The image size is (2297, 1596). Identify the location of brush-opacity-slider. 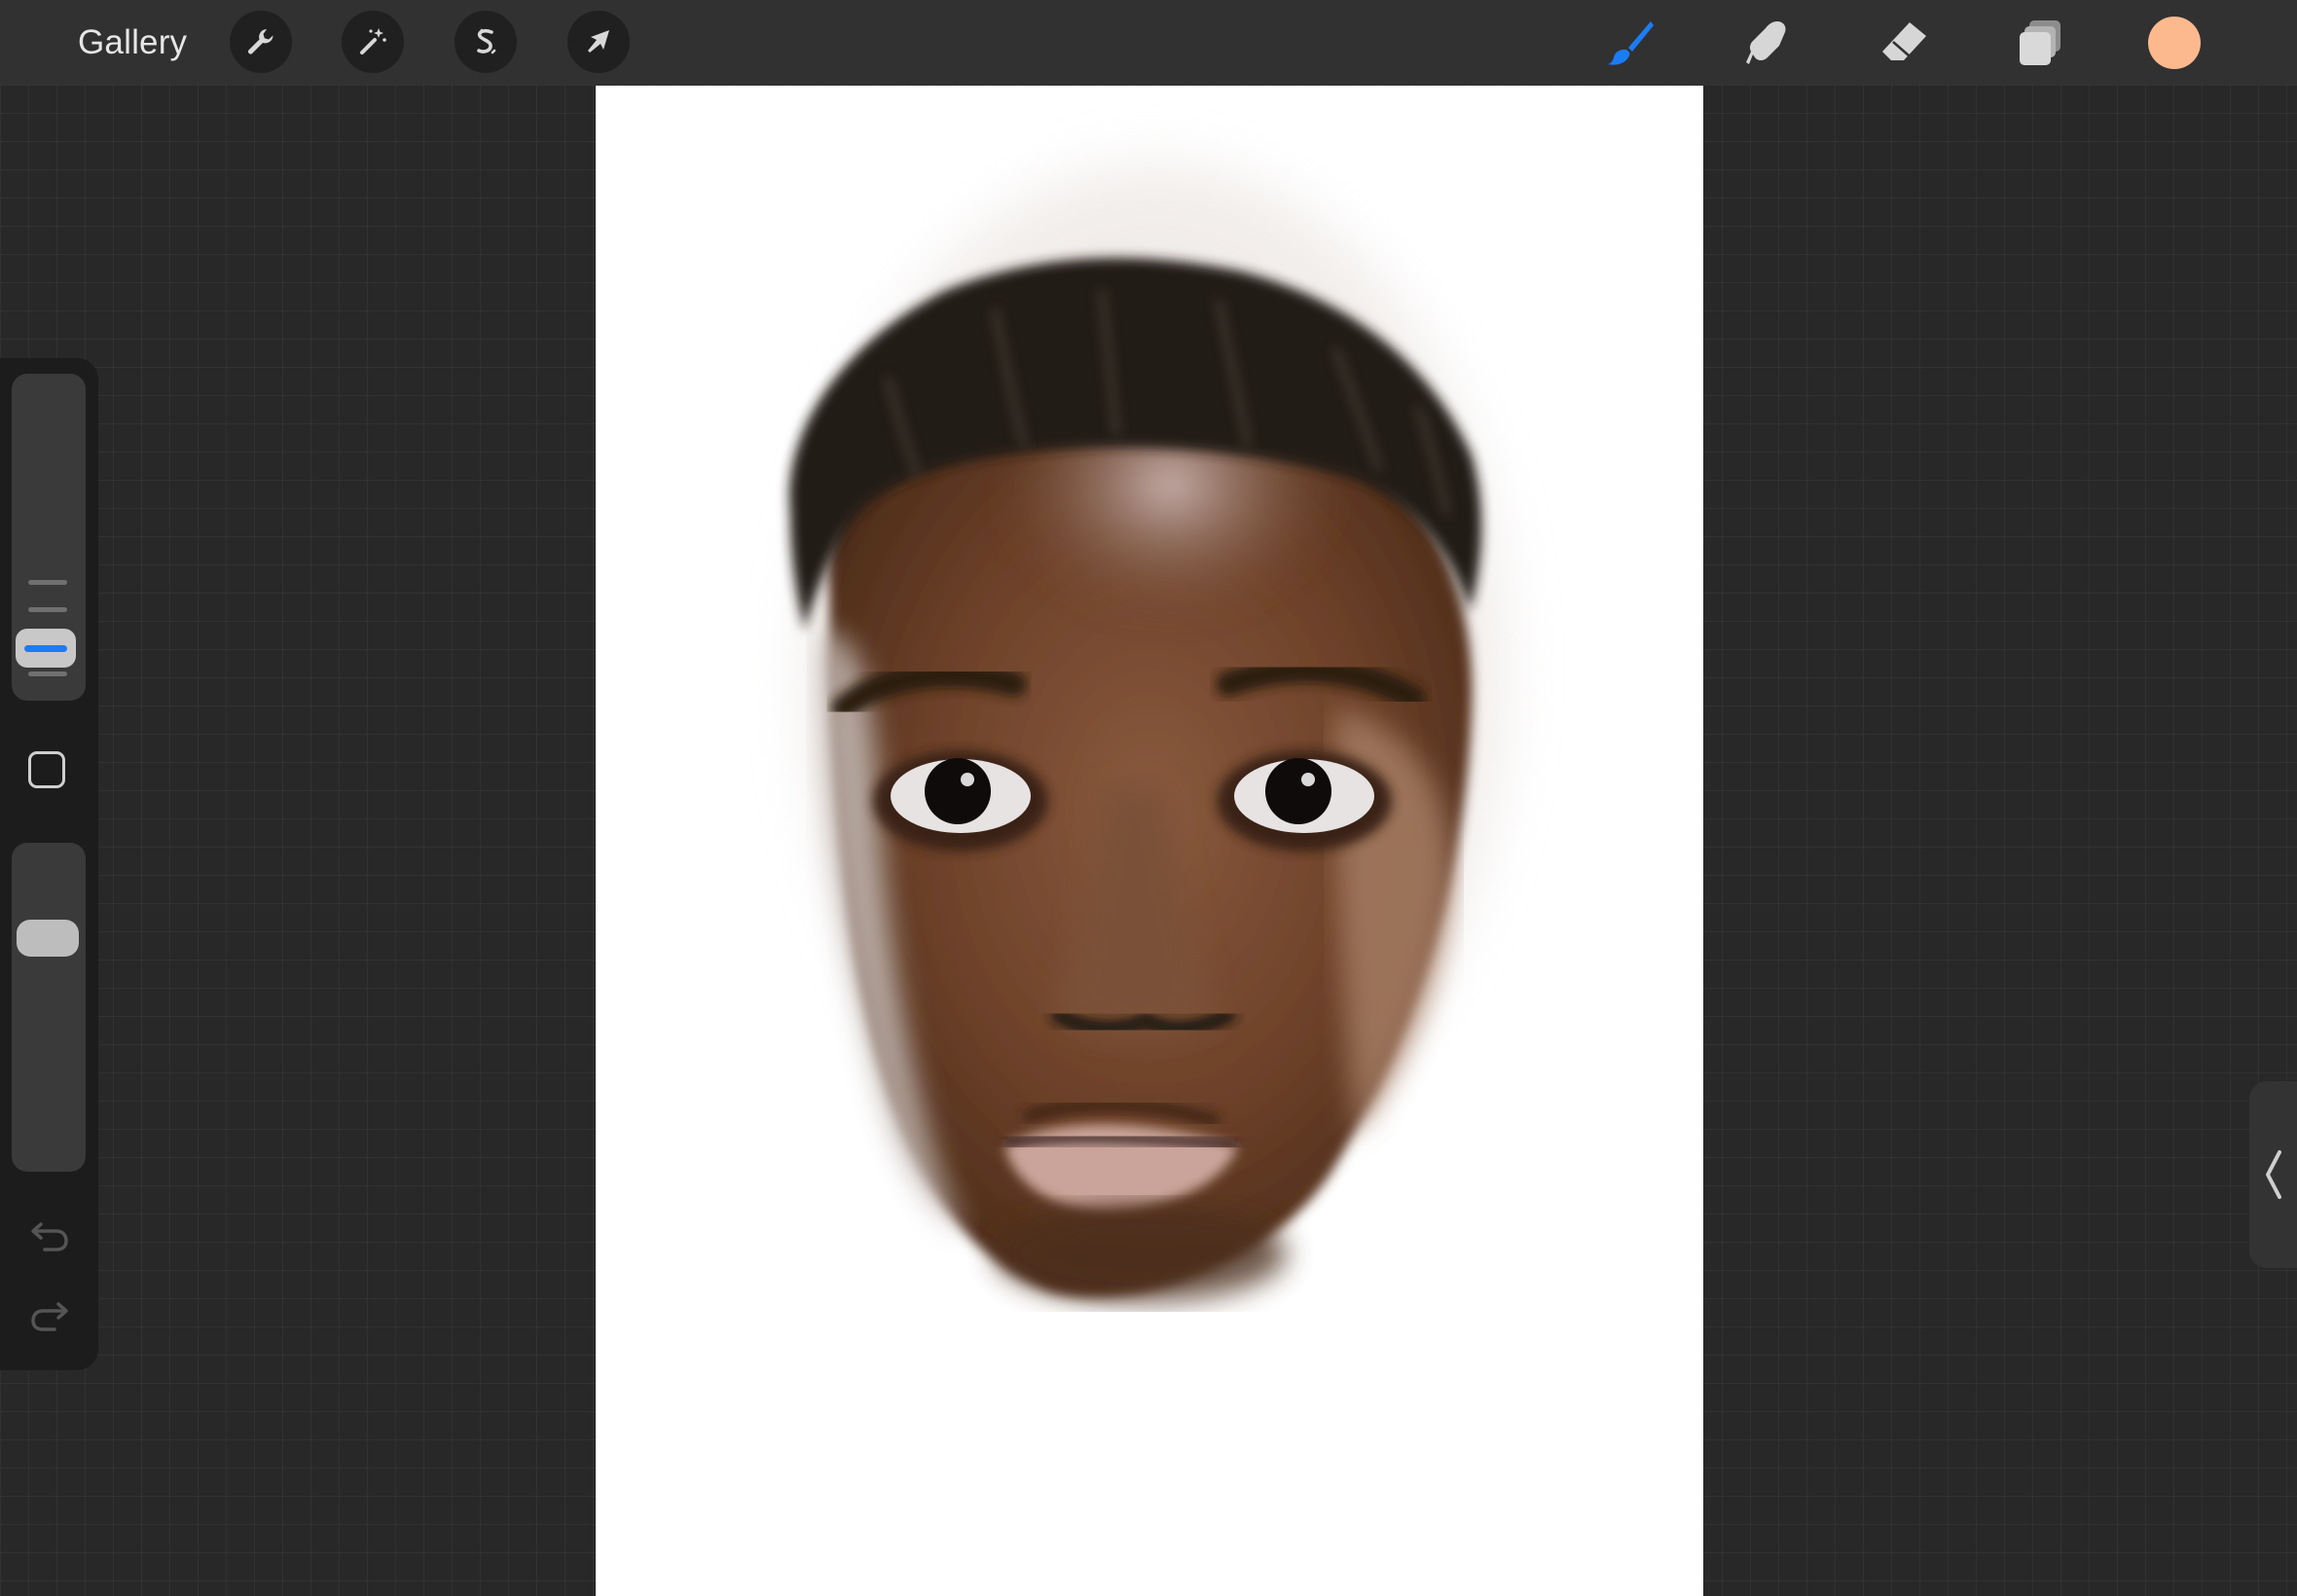
(49, 1007).